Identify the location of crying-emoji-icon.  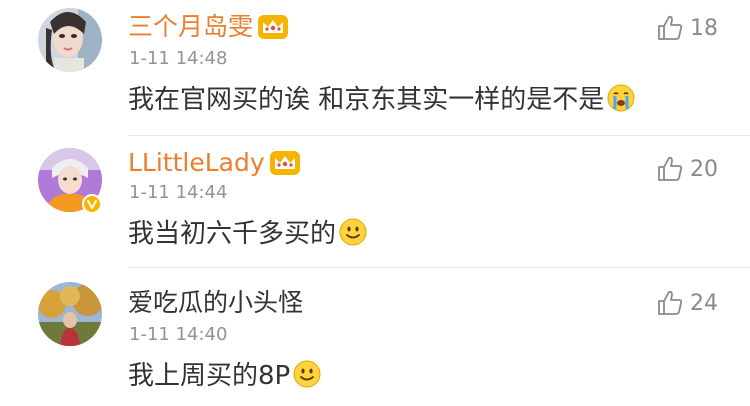
(621, 98).